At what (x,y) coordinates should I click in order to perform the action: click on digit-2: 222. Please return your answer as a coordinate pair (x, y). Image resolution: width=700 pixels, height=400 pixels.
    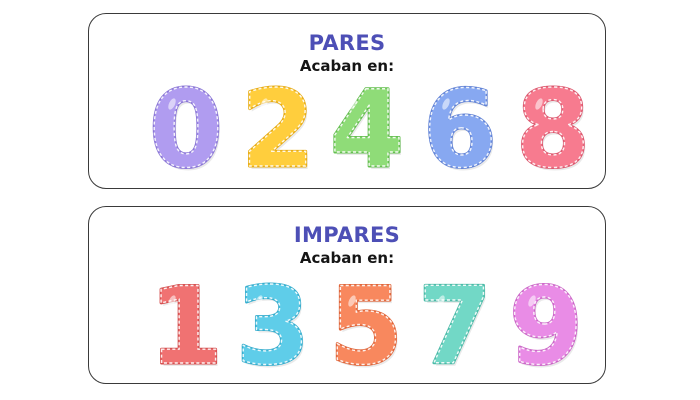
    Looking at the image, I should click on (278, 131).